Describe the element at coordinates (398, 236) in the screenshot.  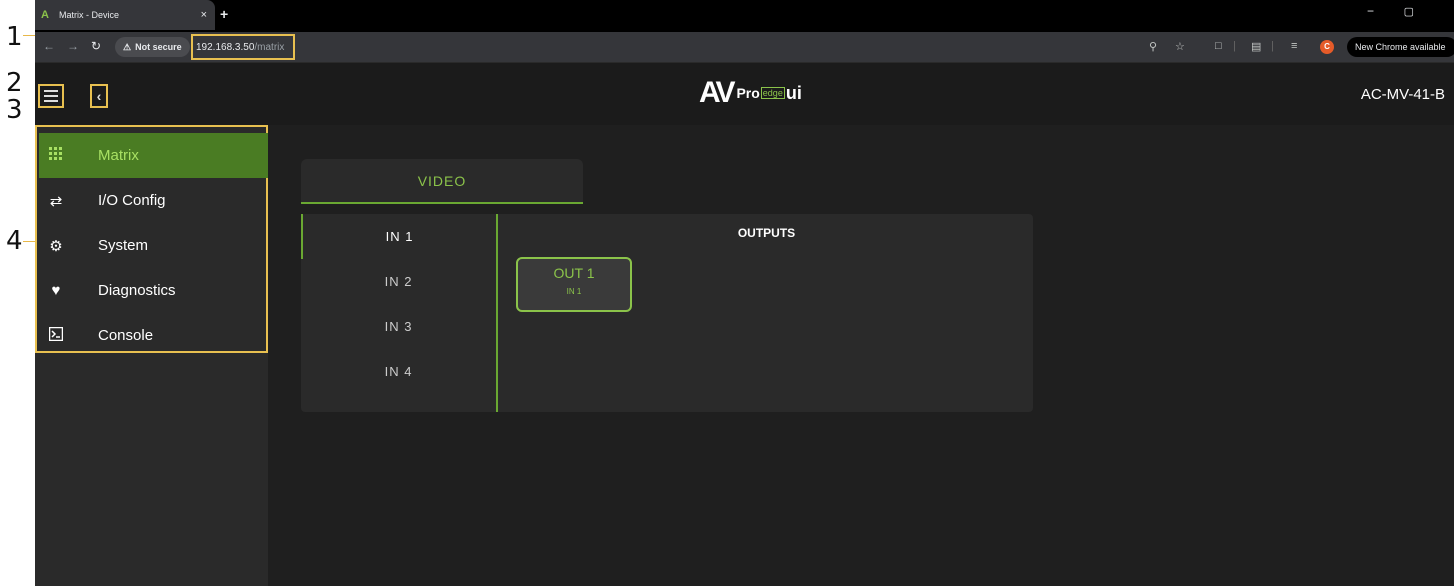
I see `input-item-in-1: IN 1` at that location.